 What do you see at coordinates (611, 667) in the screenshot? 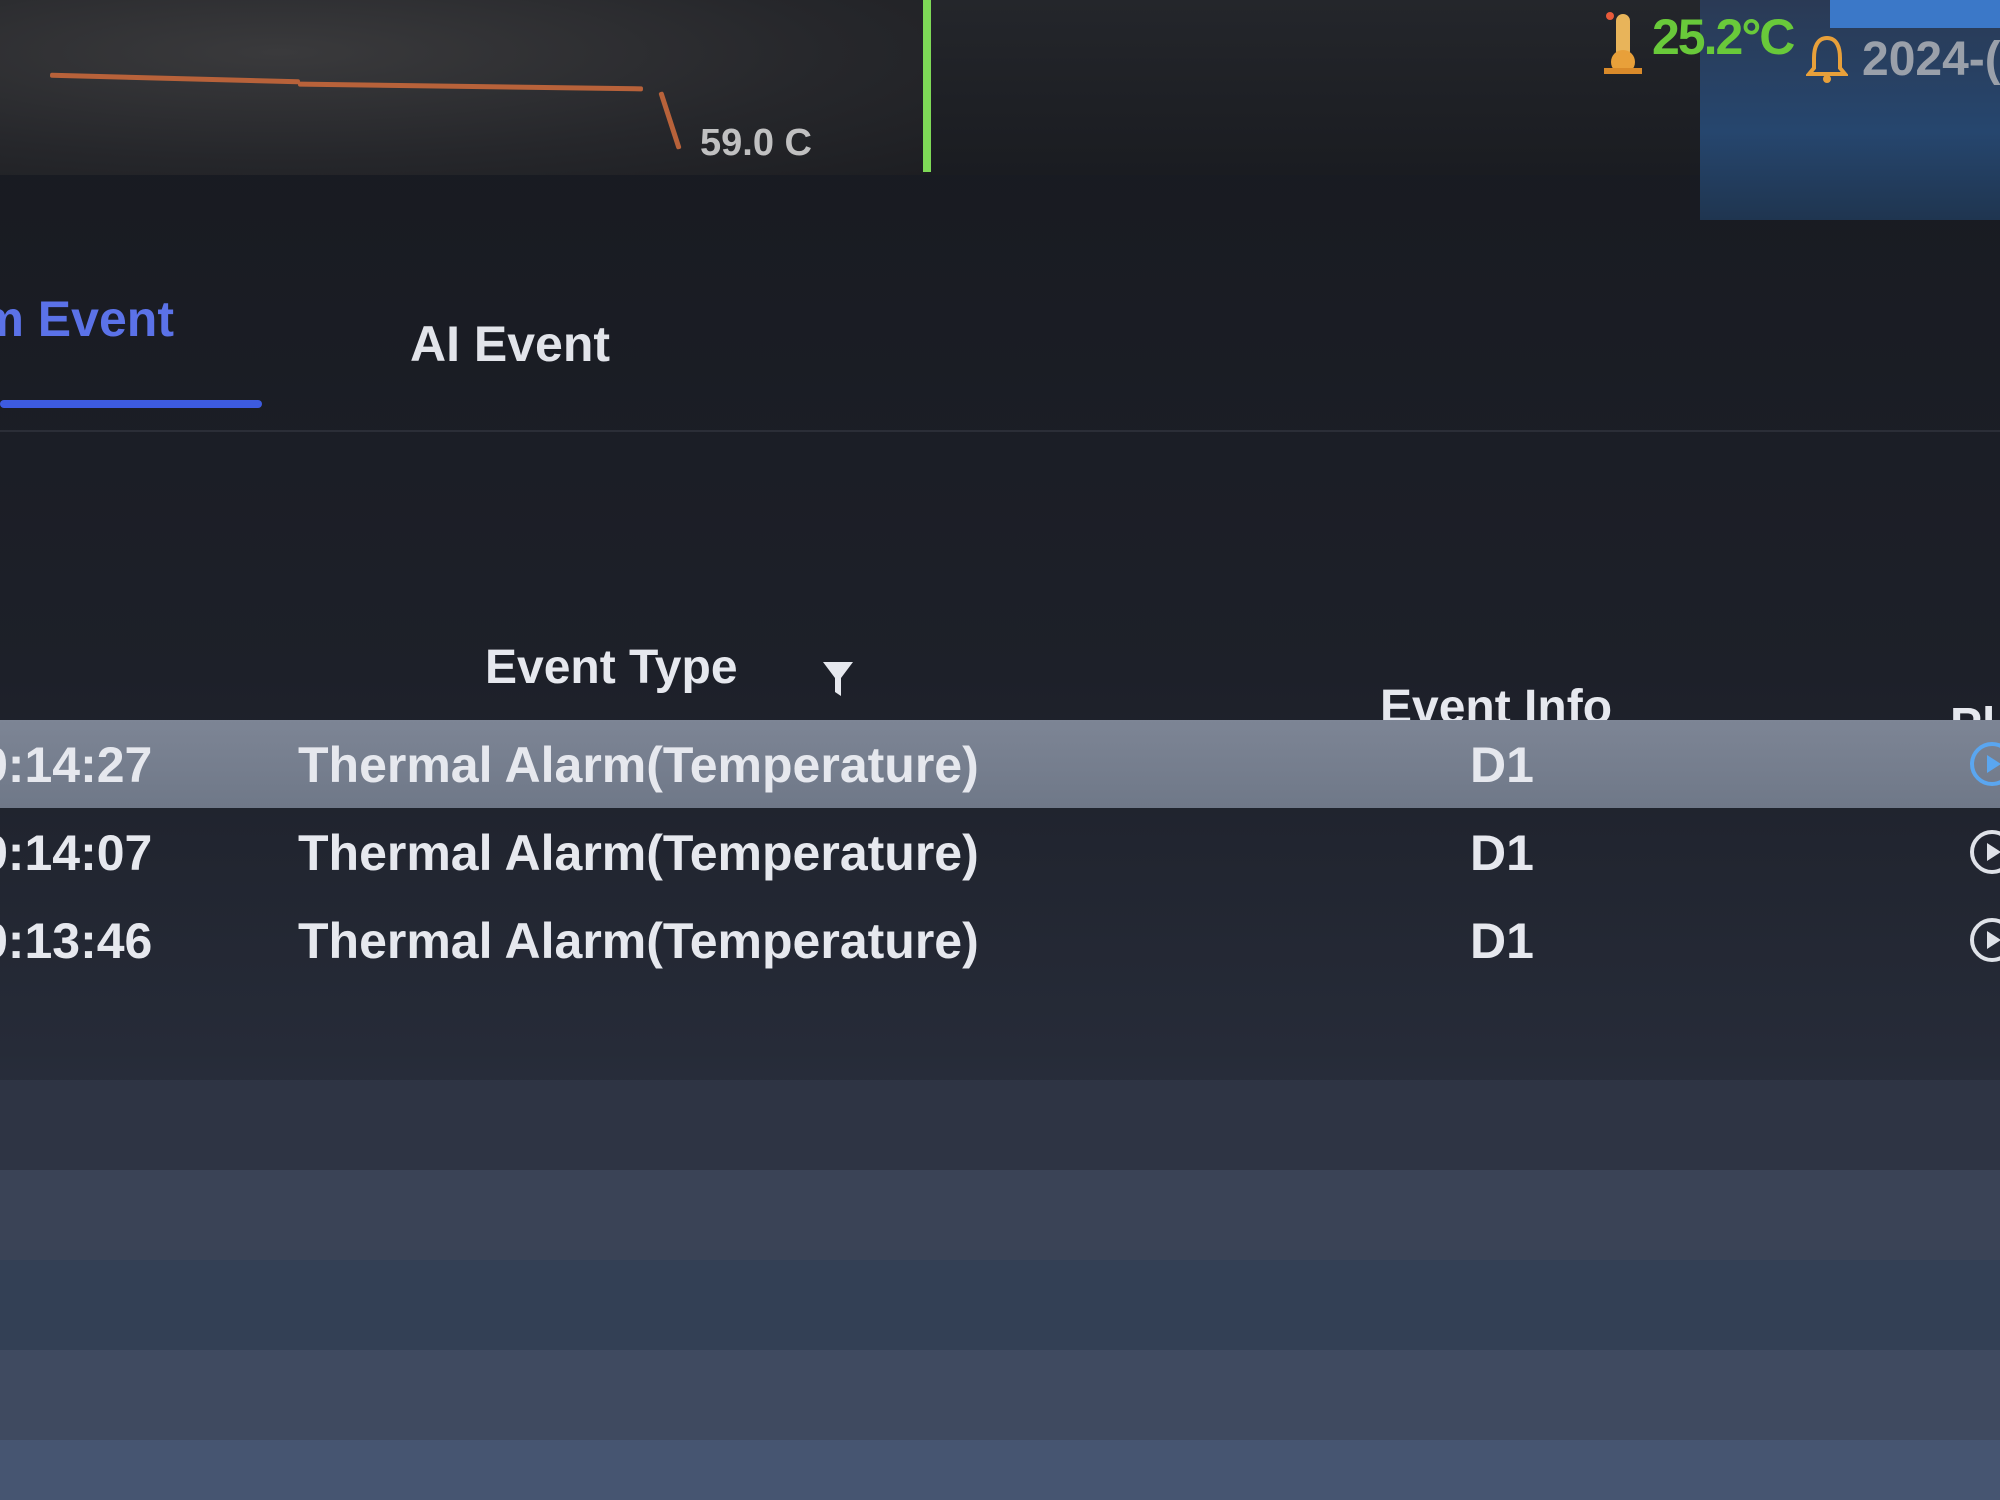
I see `column-header-event-type: Event Type` at bounding box center [611, 667].